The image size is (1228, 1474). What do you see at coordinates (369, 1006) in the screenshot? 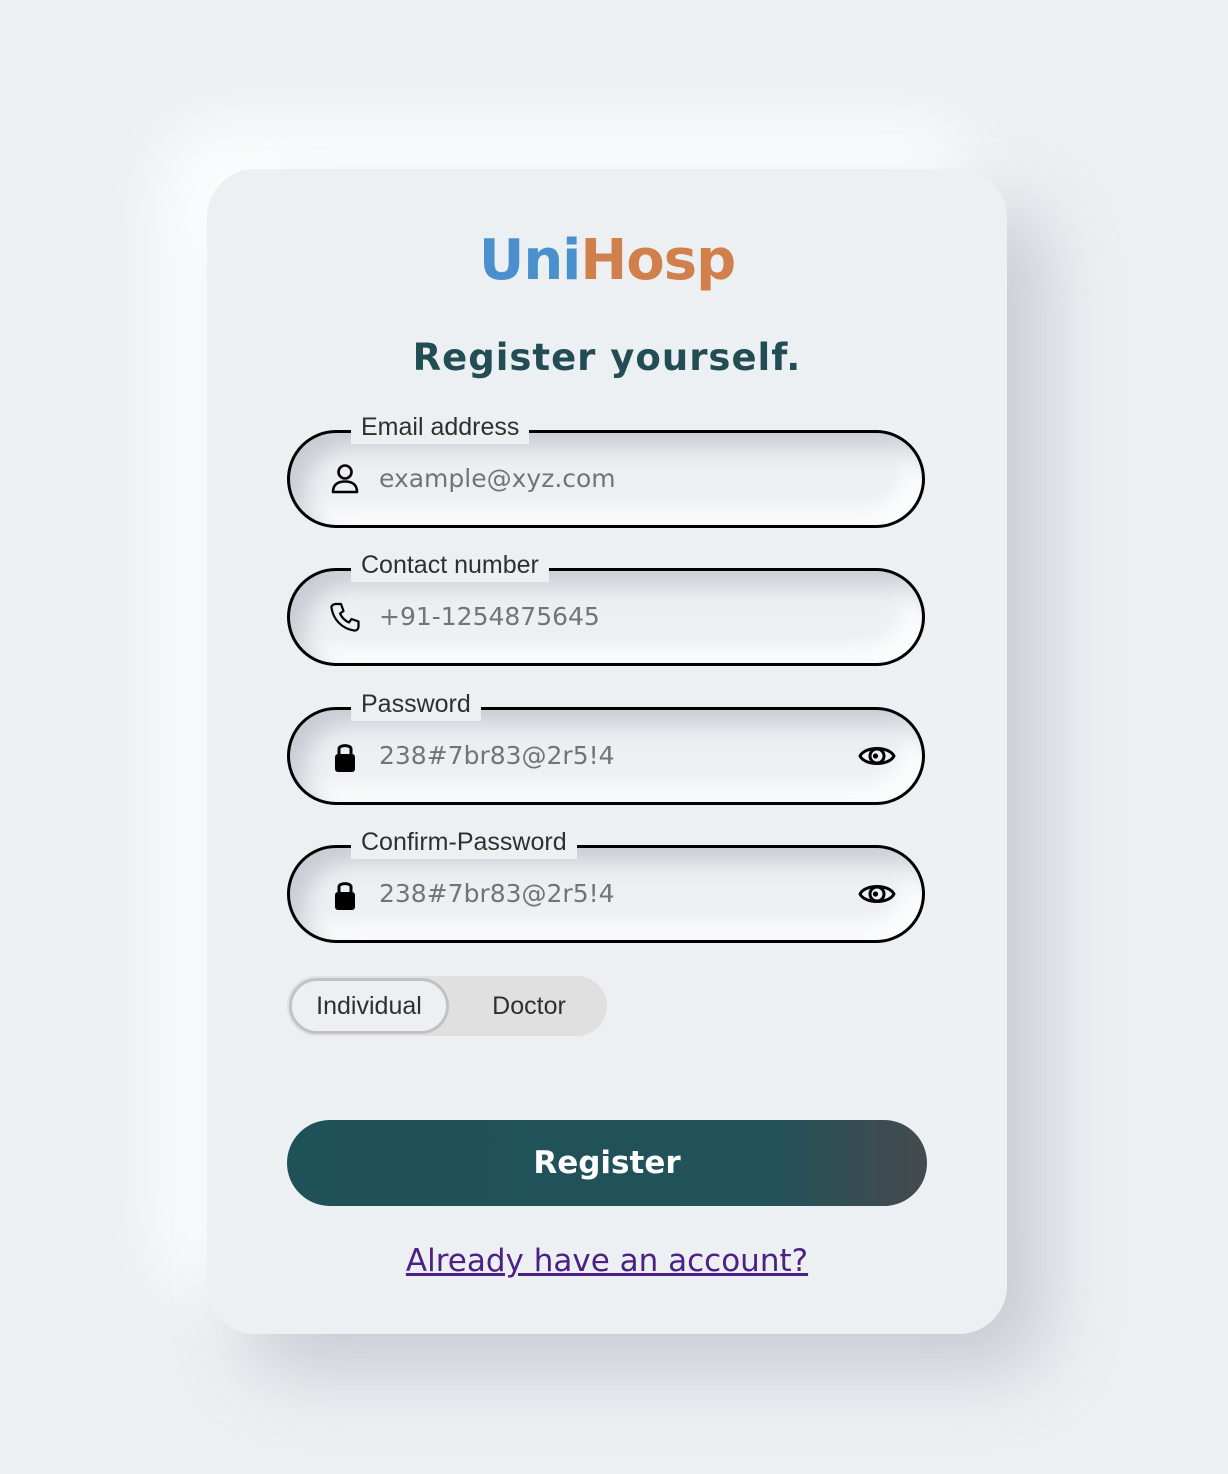
I see `role-option-individual: Individual` at bounding box center [369, 1006].